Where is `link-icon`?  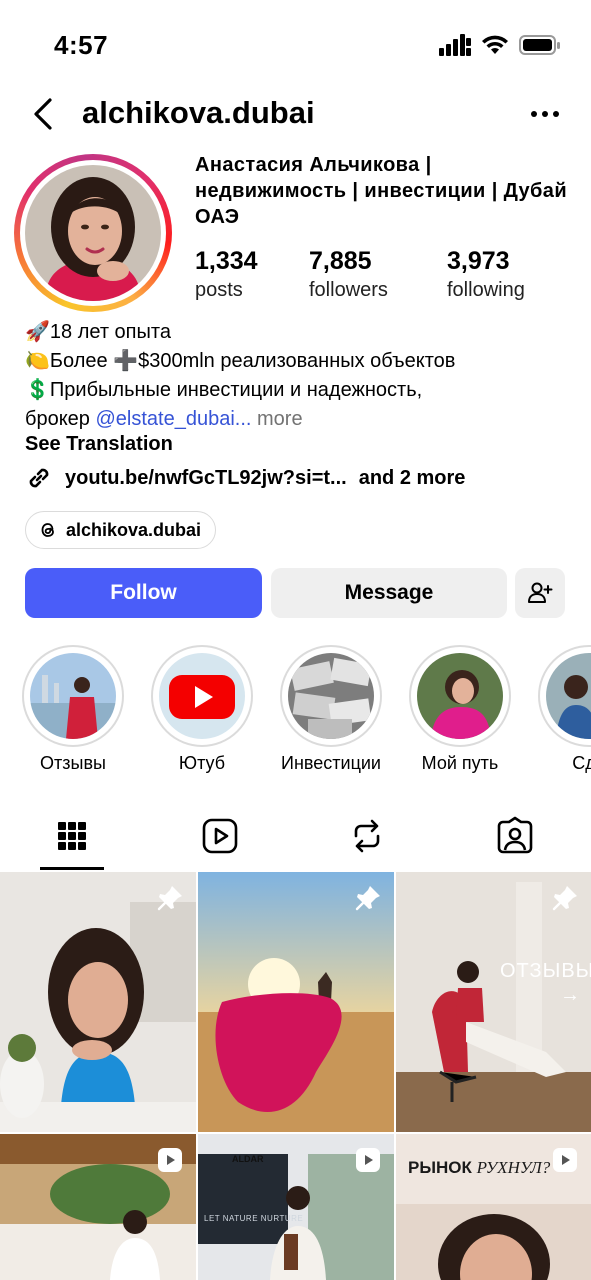 link-icon is located at coordinates (39, 478).